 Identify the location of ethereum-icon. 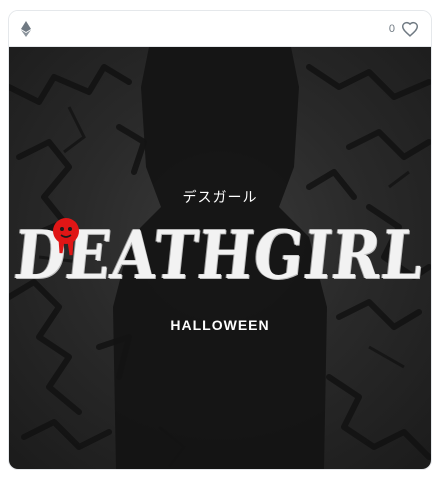
(27, 28).